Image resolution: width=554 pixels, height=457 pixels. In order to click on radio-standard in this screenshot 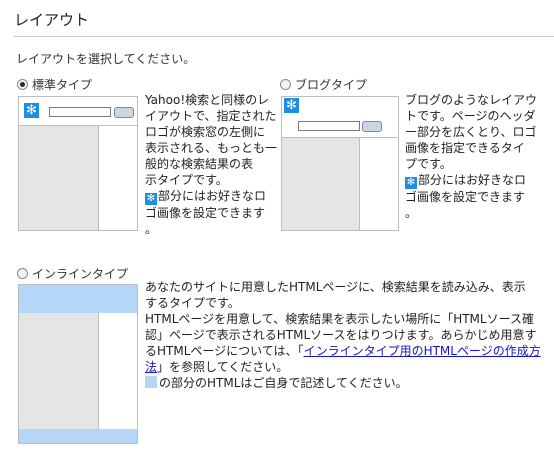, I will do `click(22, 84)`.